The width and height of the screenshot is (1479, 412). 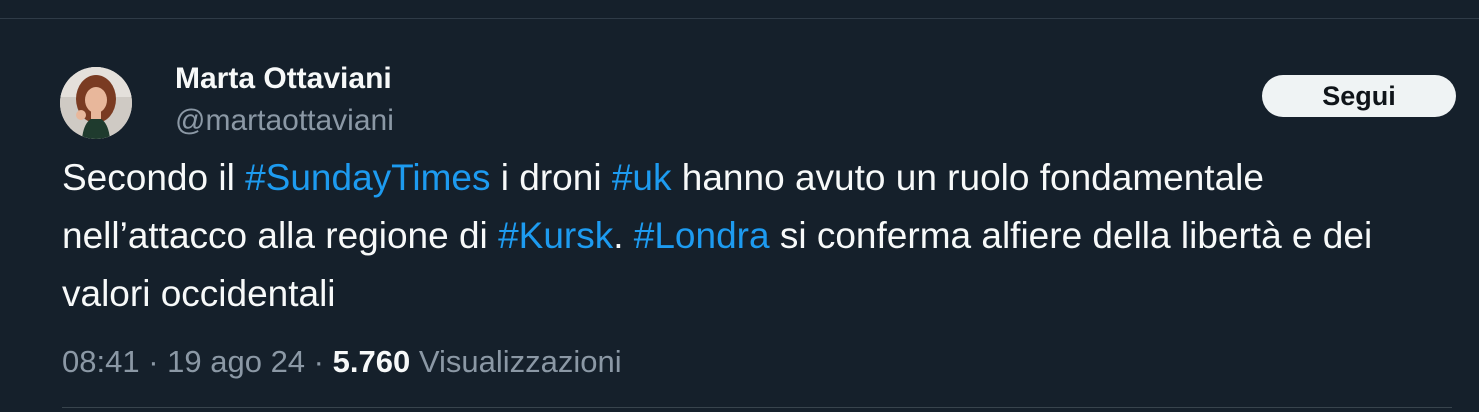 What do you see at coordinates (555, 235) in the screenshot?
I see `hashtag-link: #Kursk` at bounding box center [555, 235].